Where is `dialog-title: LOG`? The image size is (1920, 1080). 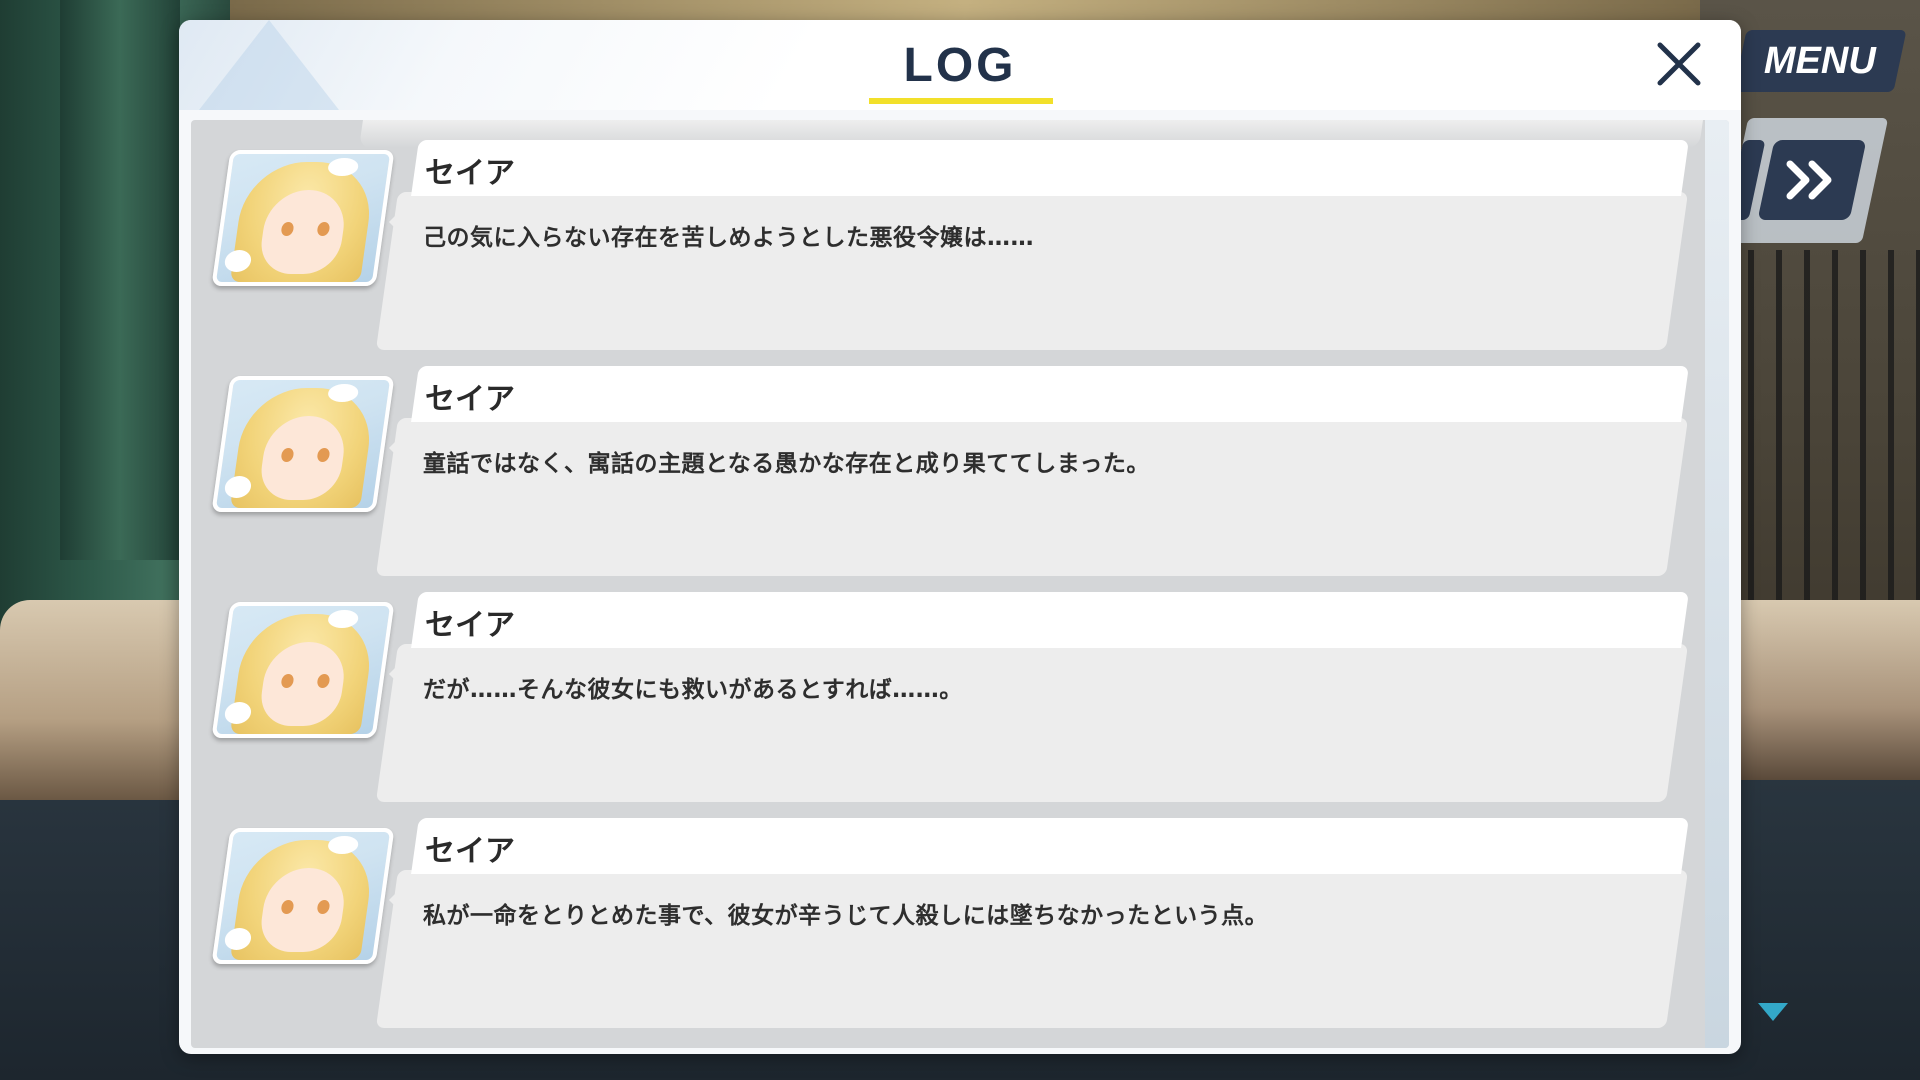 dialog-title: LOG is located at coordinates (960, 65).